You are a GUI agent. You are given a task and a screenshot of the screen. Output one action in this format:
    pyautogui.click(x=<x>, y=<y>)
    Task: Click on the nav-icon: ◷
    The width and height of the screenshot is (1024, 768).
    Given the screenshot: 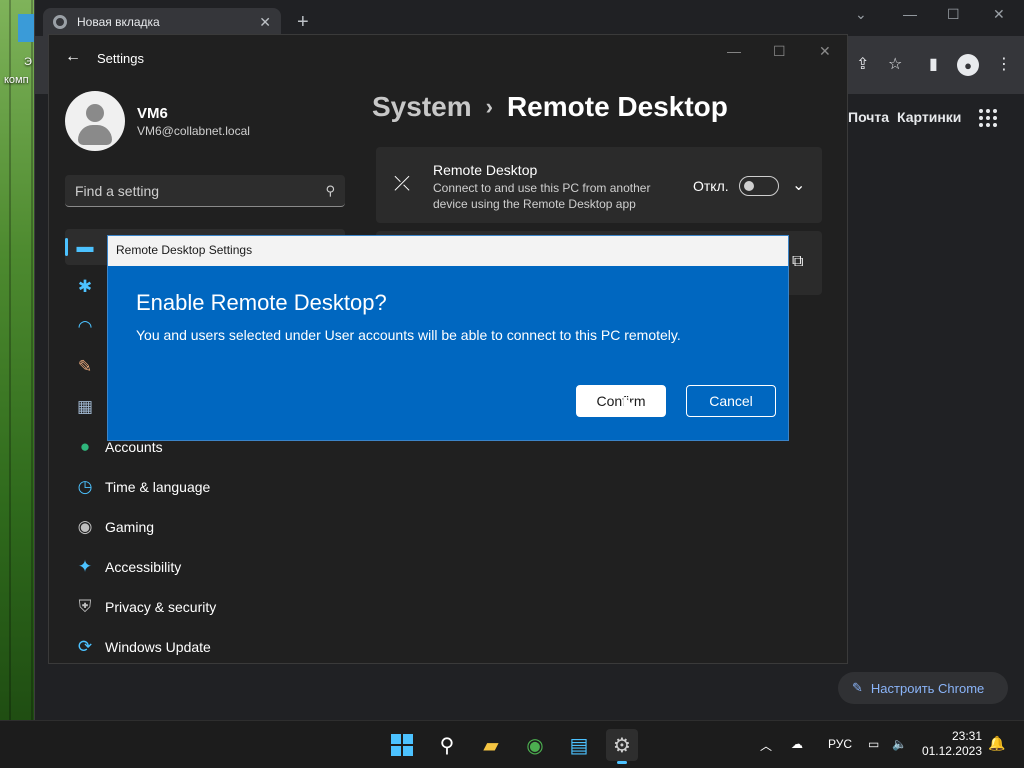 What is the action you would take?
    pyautogui.click(x=85, y=486)
    